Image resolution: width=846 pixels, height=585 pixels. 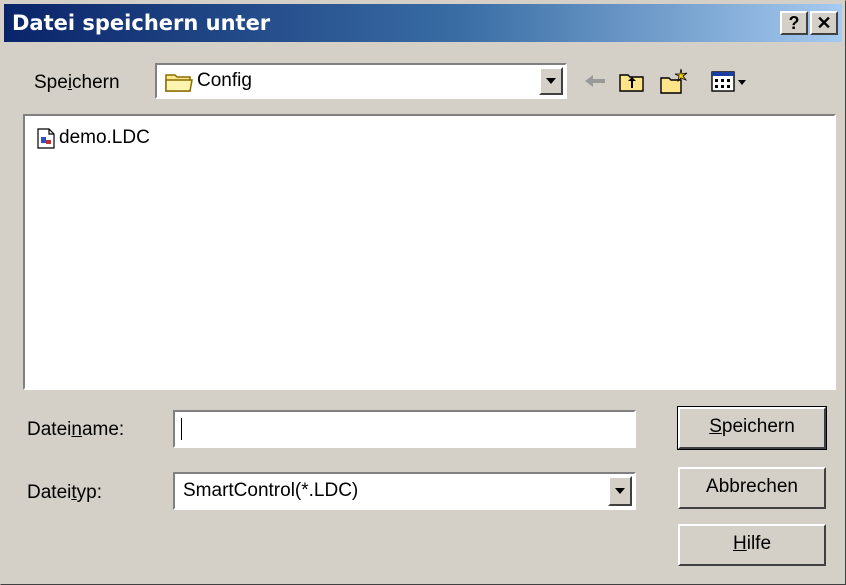 I want to click on filename-field, so click(x=404, y=429).